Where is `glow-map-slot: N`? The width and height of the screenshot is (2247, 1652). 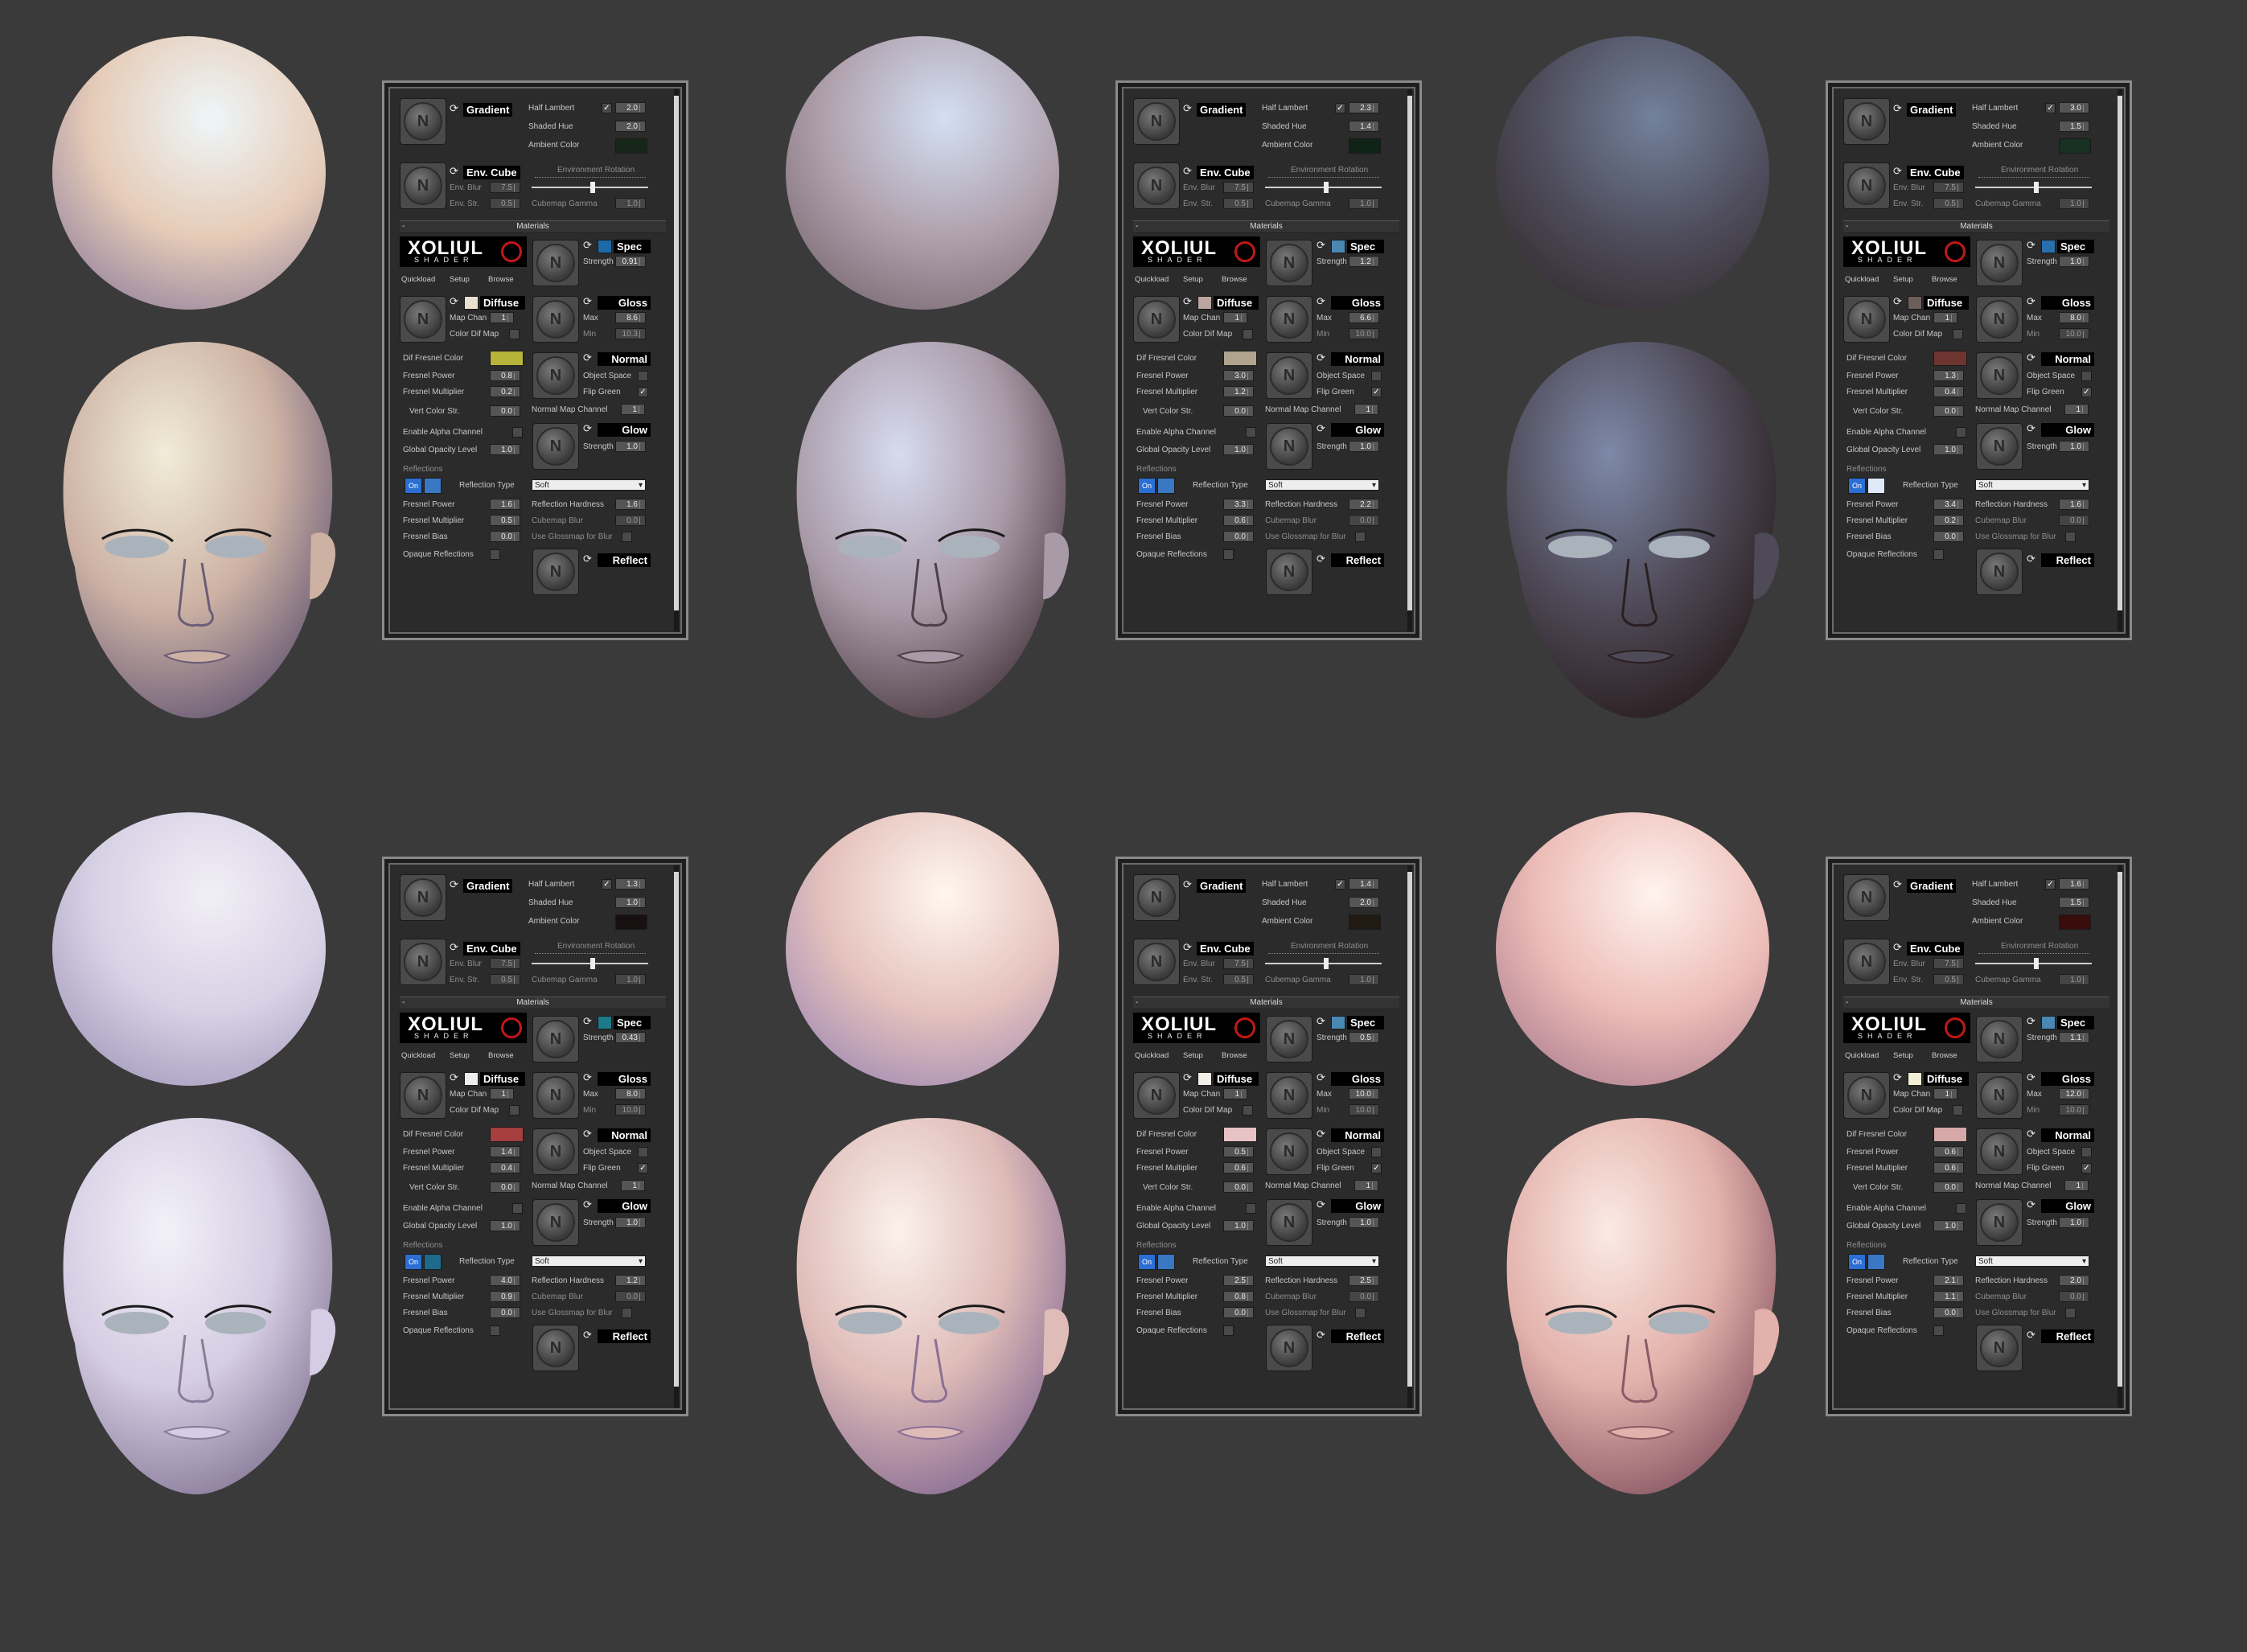
glow-map-slot: N is located at coordinates (555, 446).